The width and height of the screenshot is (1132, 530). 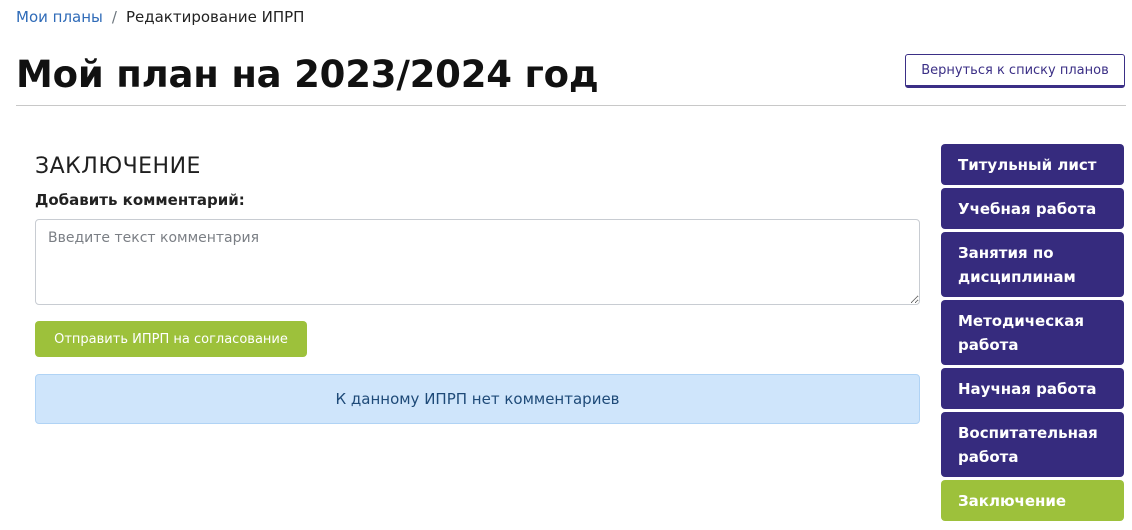 I want to click on nav-item-conclusion: Заключение, so click(x=1032, y=500).